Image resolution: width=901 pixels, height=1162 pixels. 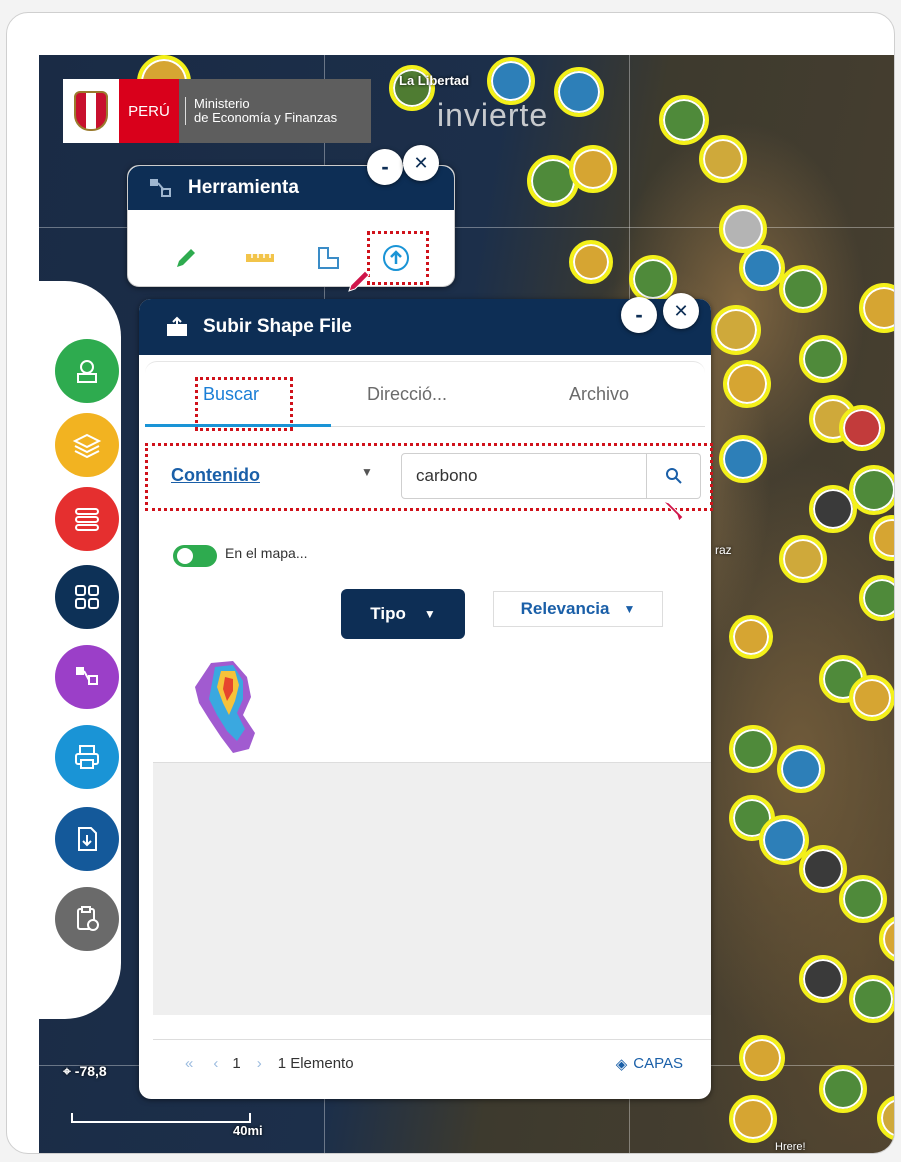 What do you see at coordinates (429, 477) in the screenshot?
I see `search-highlight` at bounding box center [429, 477].